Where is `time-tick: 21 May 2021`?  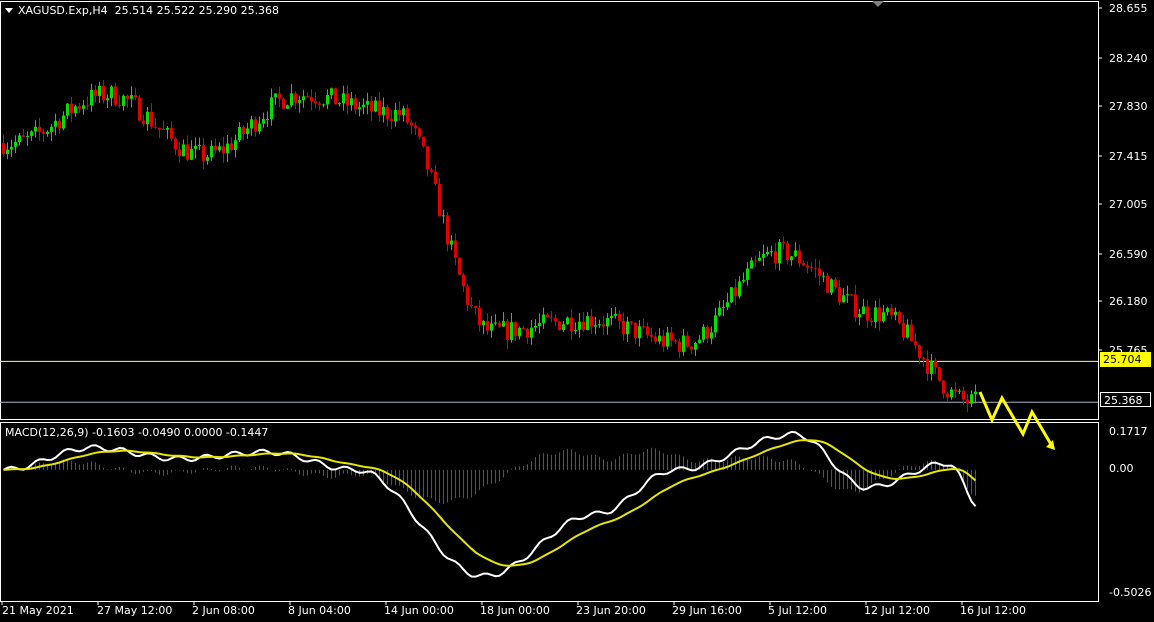
time-tick: 21 May 2021 is located at coordinates (38, 610).